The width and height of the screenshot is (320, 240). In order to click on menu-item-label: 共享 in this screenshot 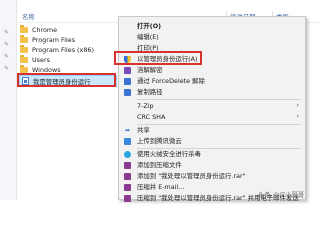, I will do `click(143, 130)`.